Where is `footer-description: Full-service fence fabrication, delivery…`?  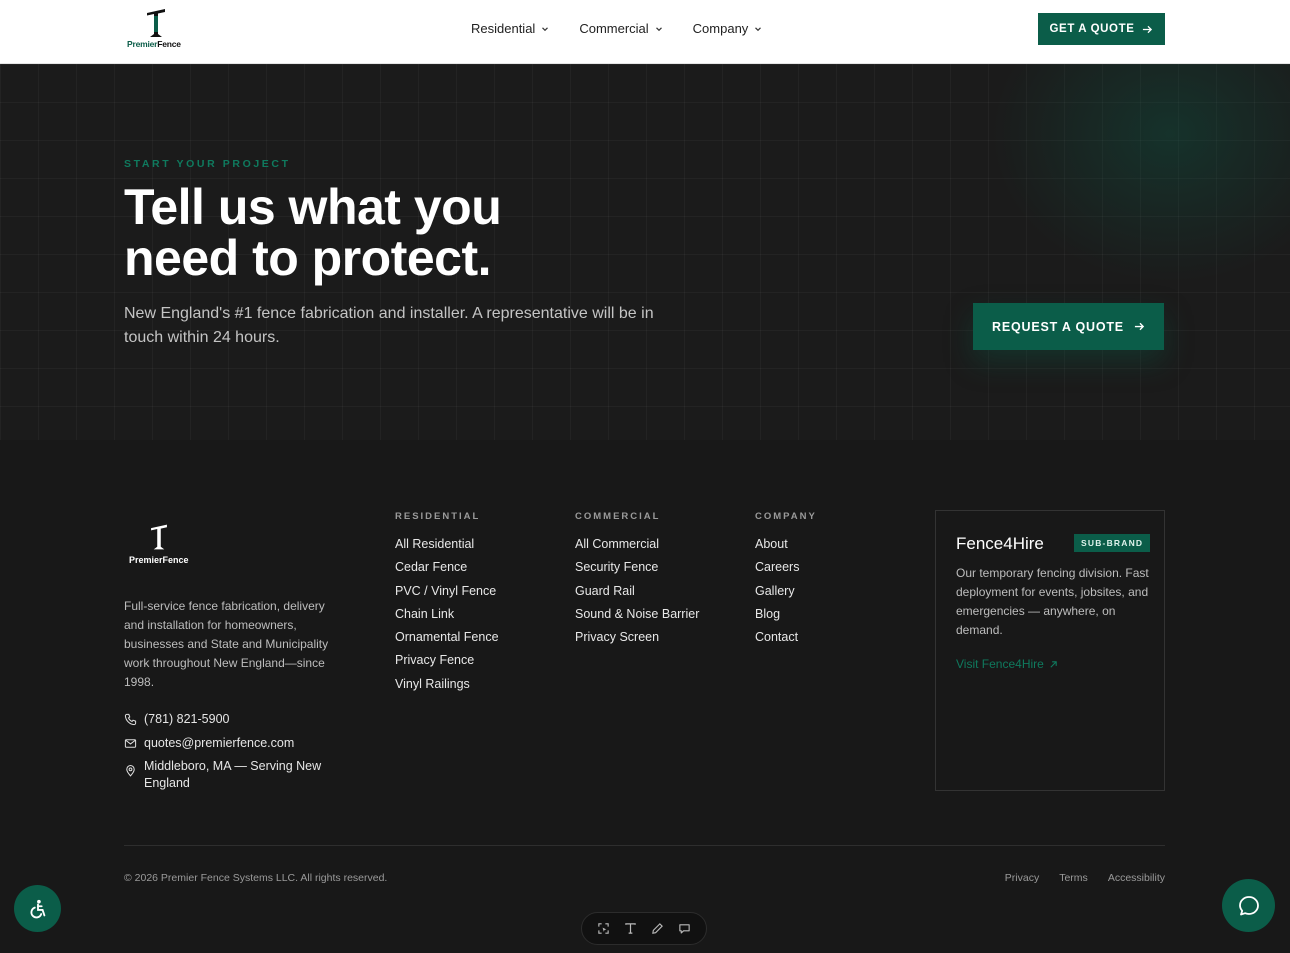
footer-description: Full-service fence fabrication, delivery… is located at coordinates (226, 644).